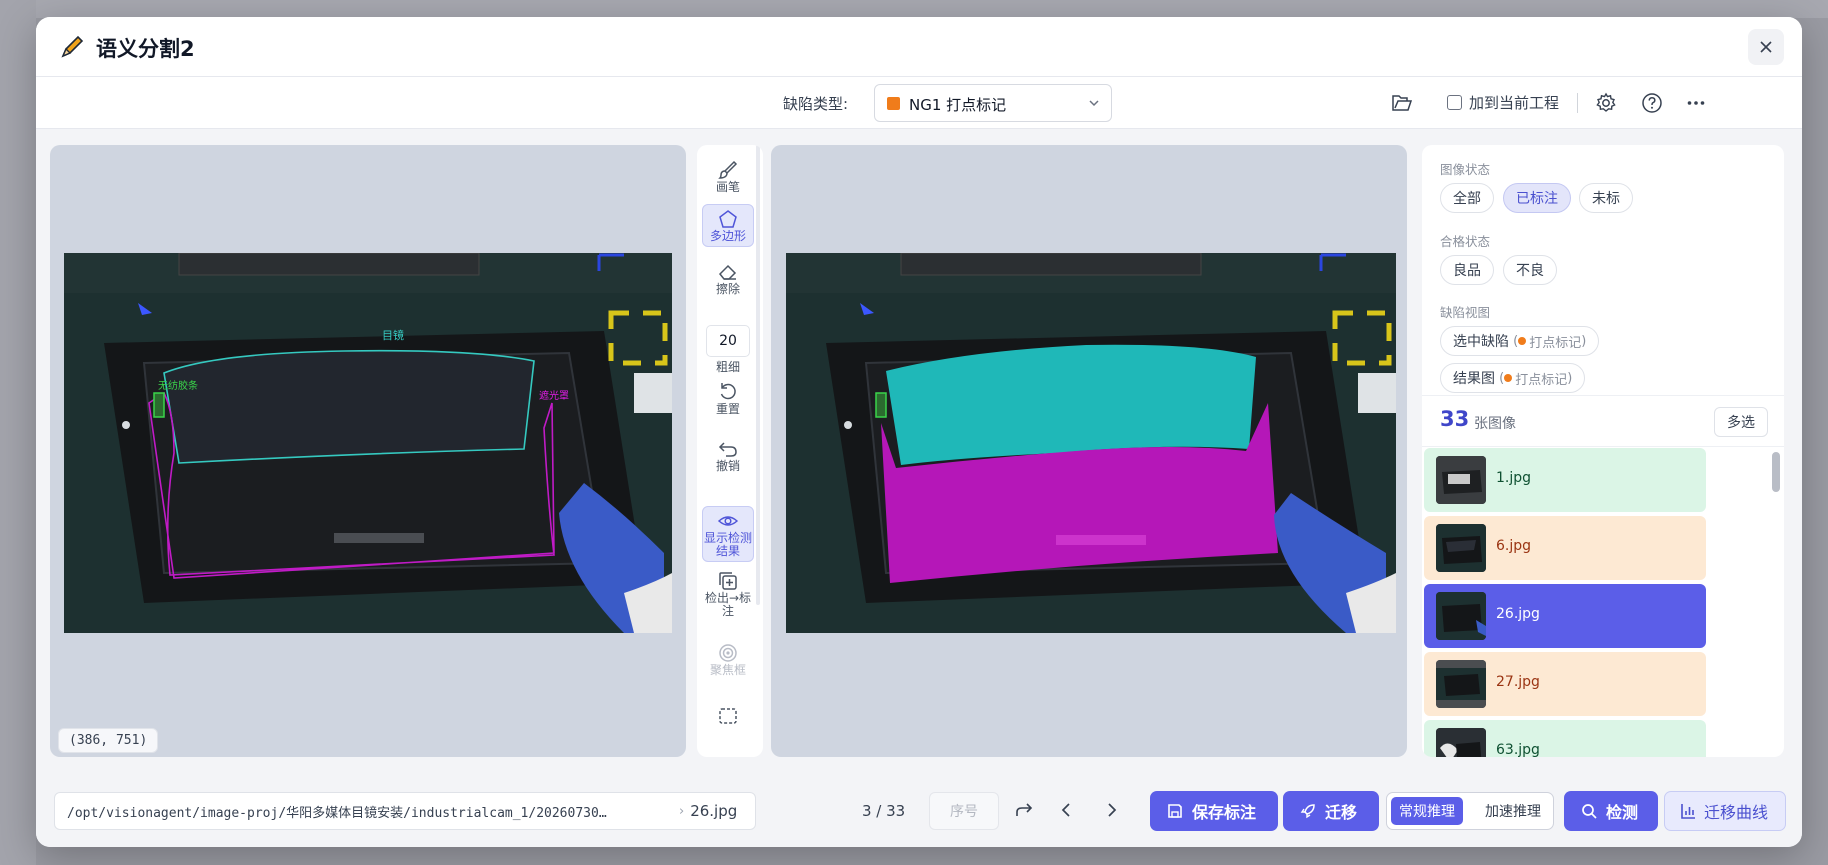 The image size is (1828, 865). What do you see at coordinates (1565, 548) in the screenshot?
I see `file-list-item: 6.jpg` at bounding box center [1565, 548].